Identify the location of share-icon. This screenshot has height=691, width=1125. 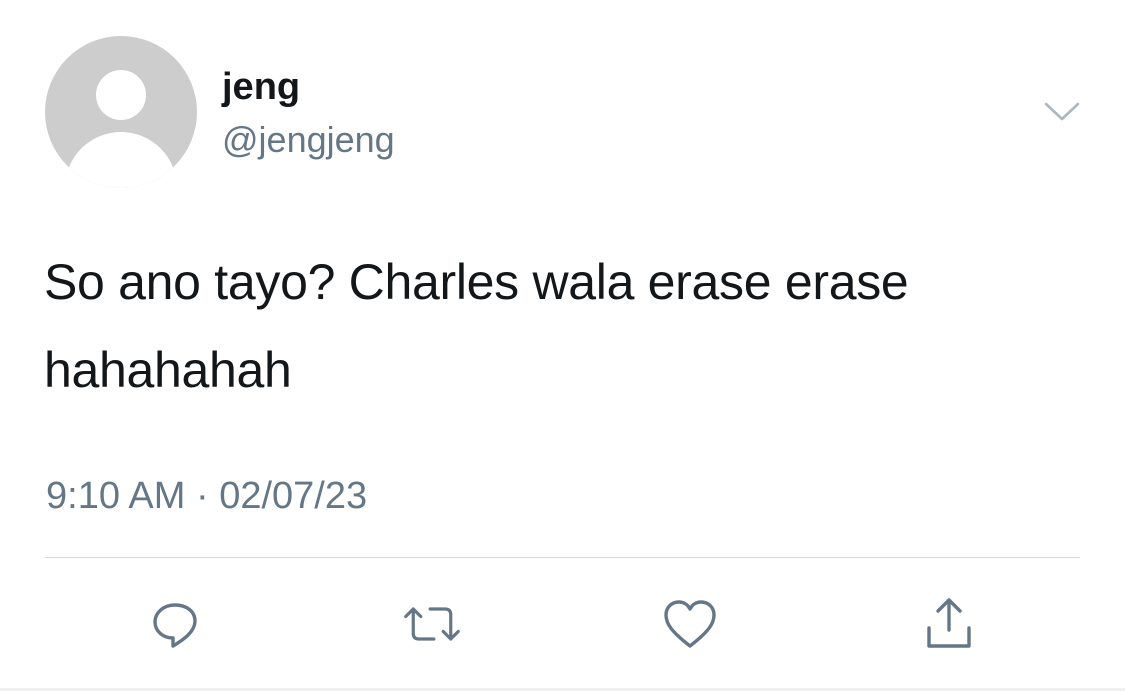
(949, 623).